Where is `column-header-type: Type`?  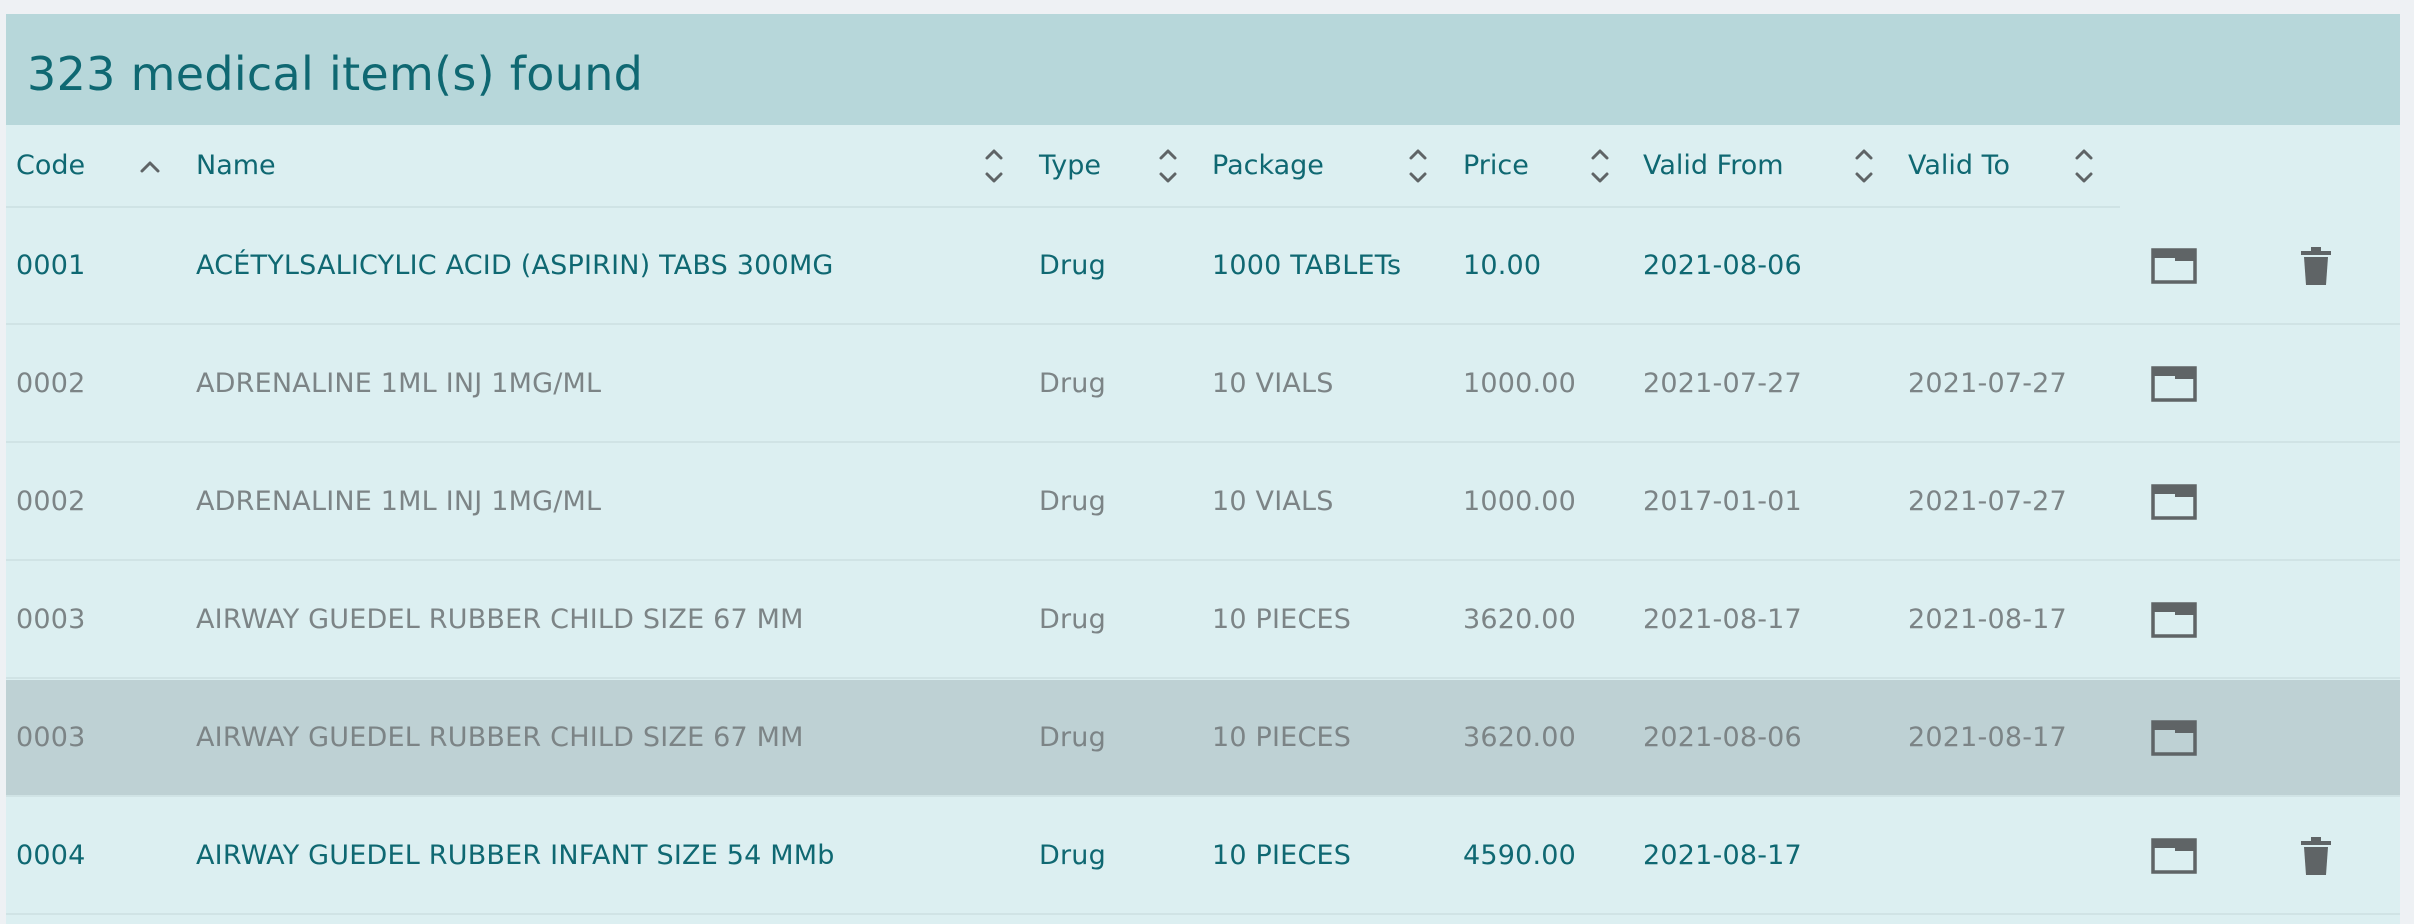 column-header-type: Type is located at coordinates (1070, 165).